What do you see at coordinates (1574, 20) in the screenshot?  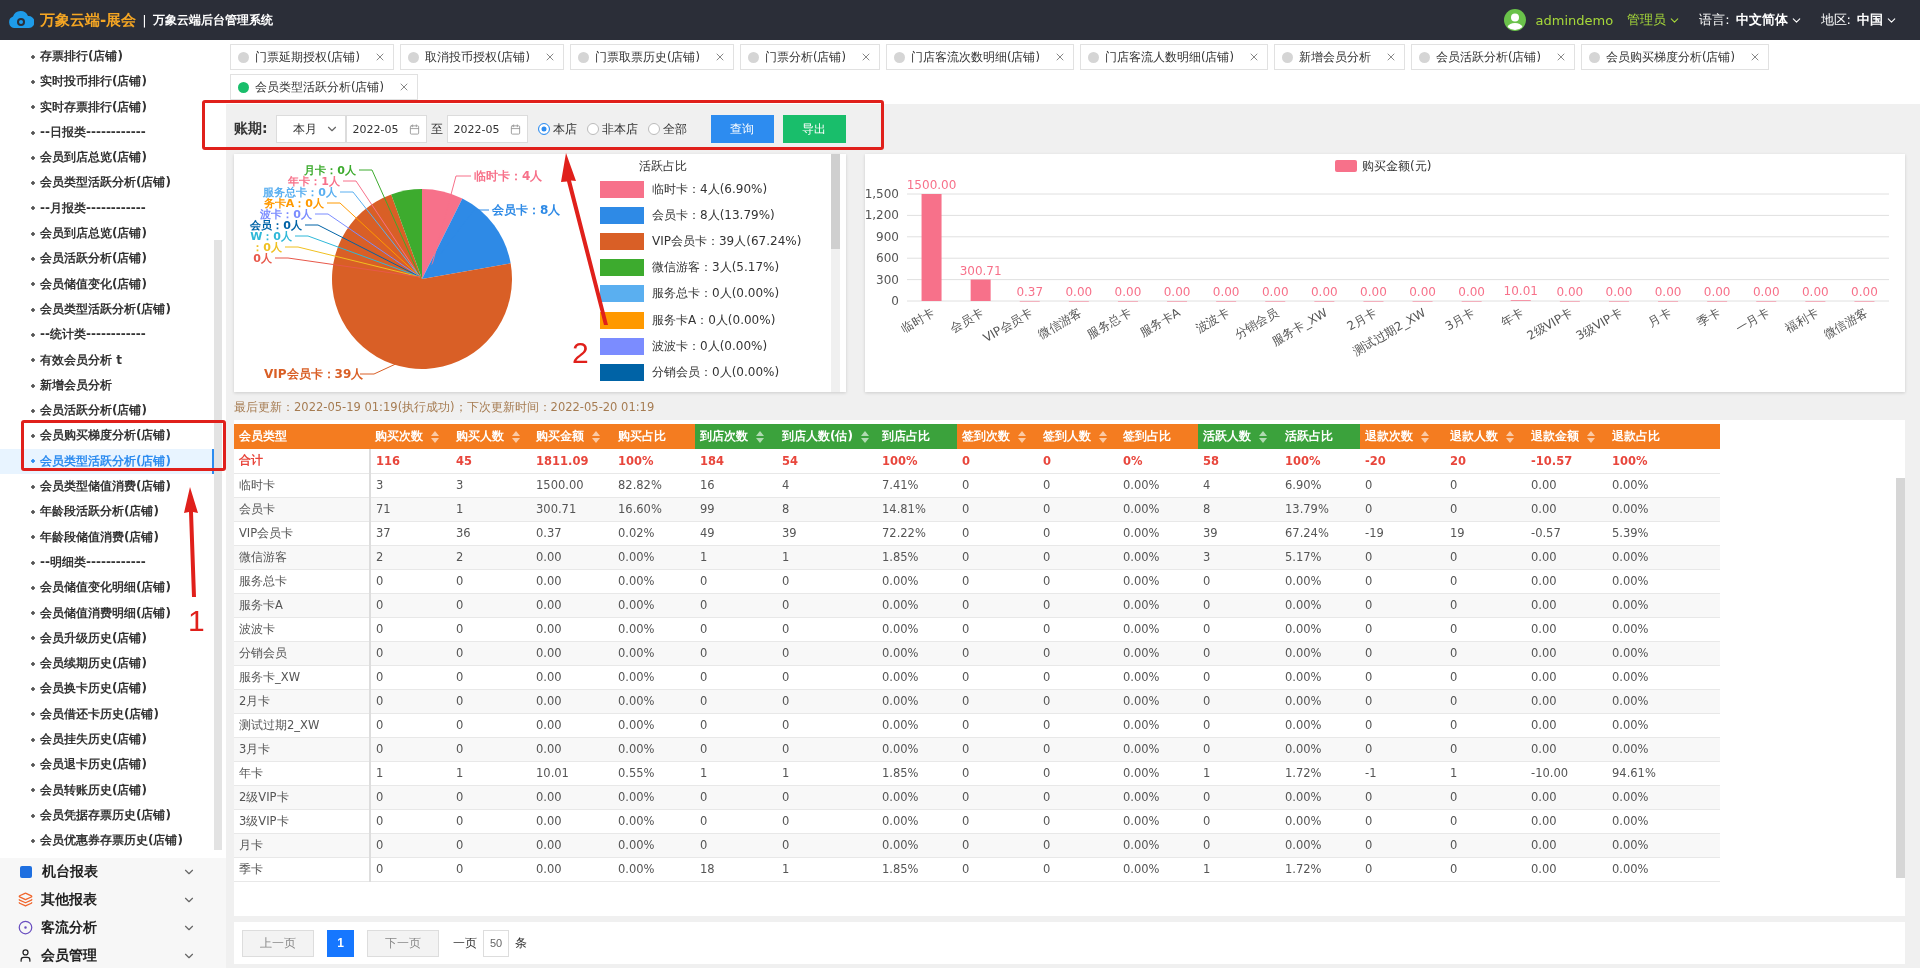 I see `user-name: admindemo` at bounding box center [1574, 20].